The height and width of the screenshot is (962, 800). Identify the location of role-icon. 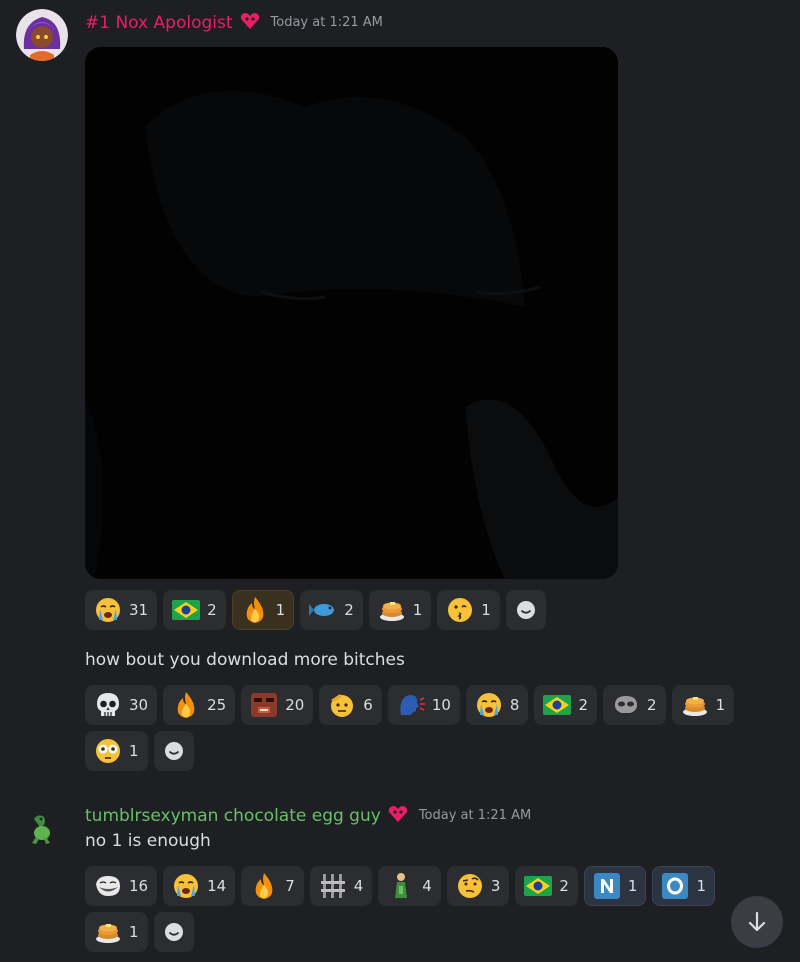
(398, 815).